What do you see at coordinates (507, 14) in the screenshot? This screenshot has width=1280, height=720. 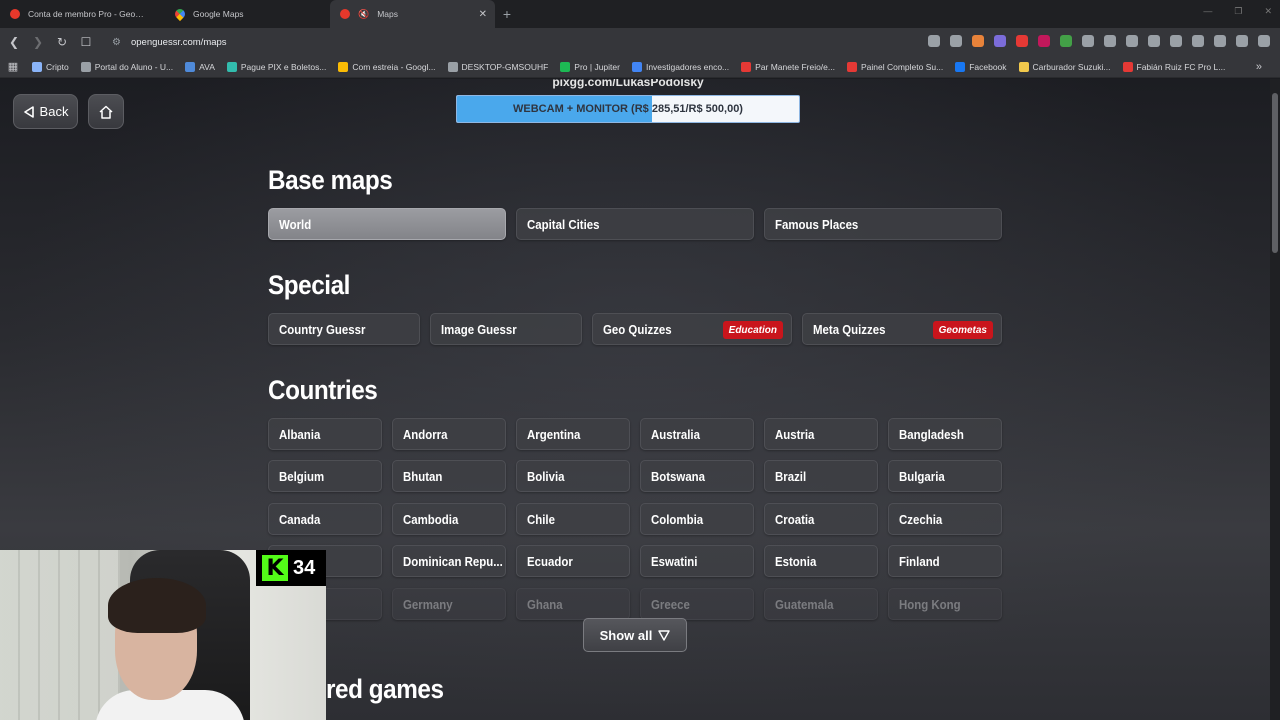 I see `new-tab-button: +` at bounding box center [507, 14].